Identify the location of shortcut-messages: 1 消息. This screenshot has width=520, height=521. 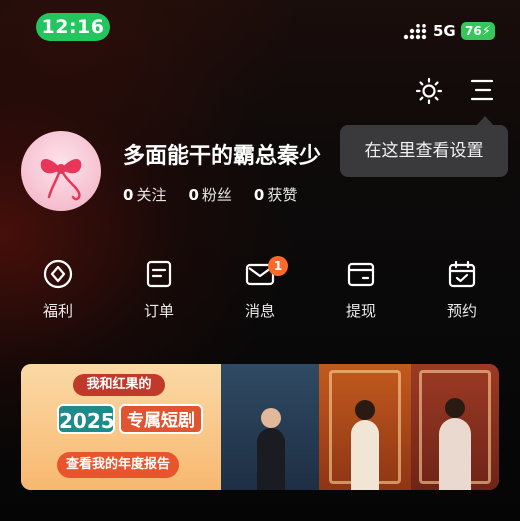
(260, 288).